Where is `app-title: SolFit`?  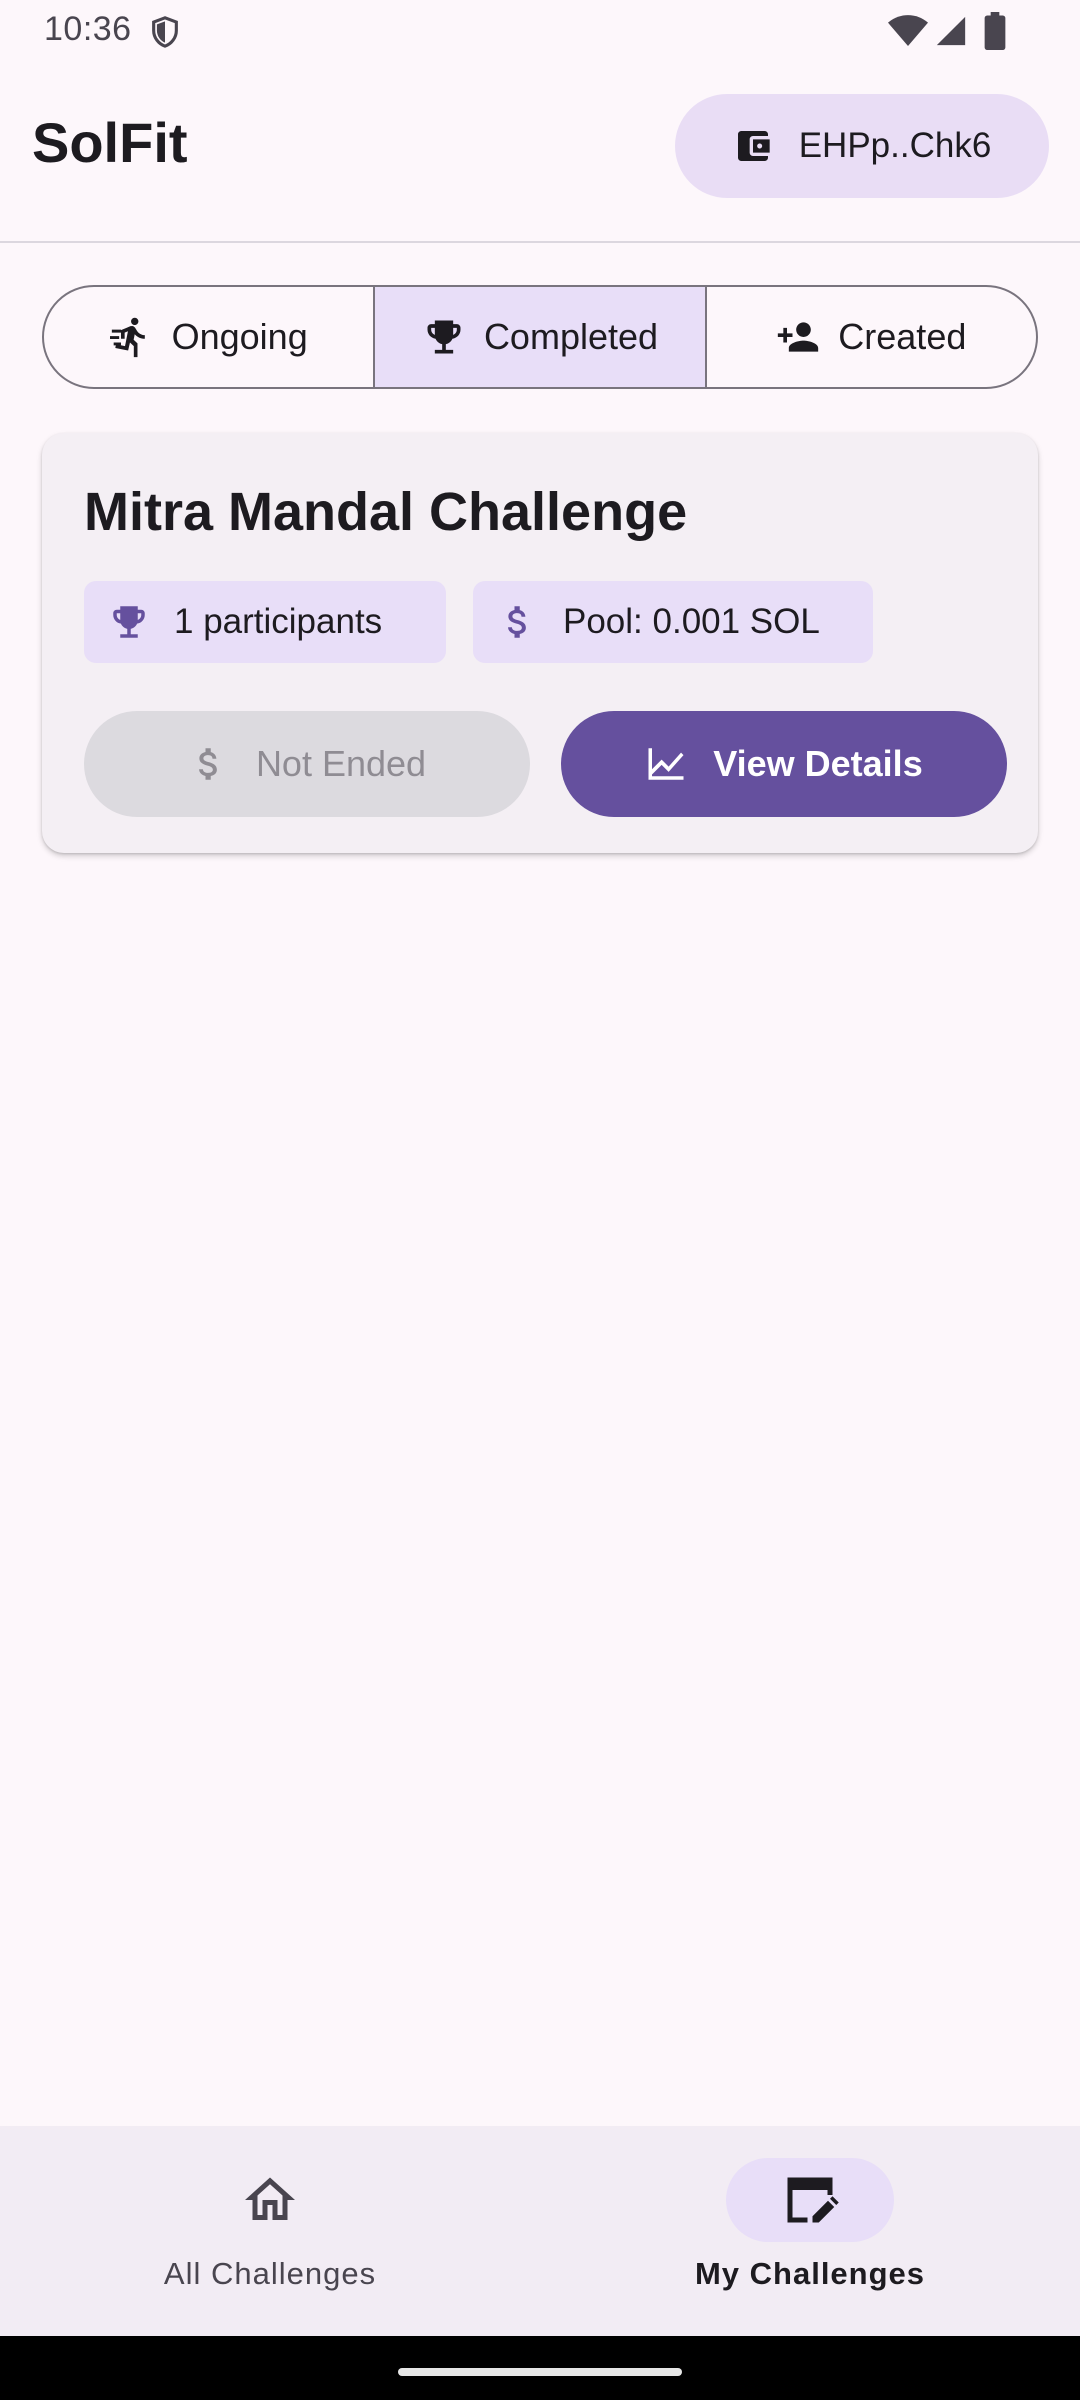 app-title: SolFit is located at coordinates (110, 142).